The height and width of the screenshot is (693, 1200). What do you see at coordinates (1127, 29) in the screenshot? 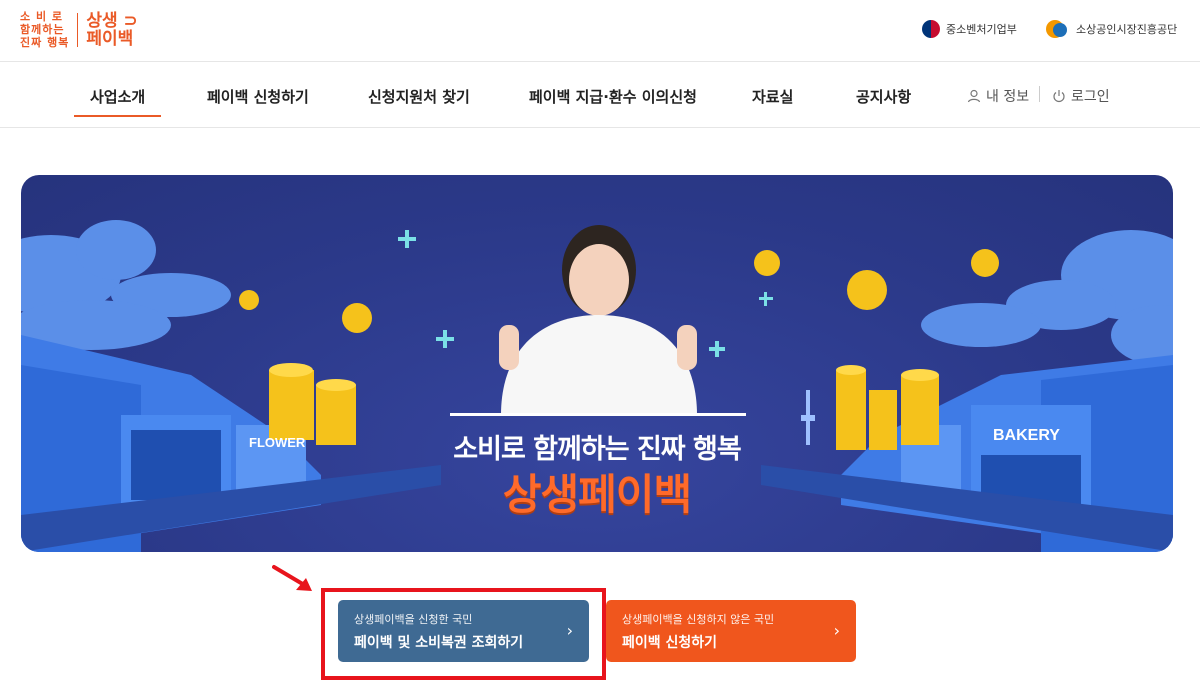
I see `org-name-semas: 소상공인시장진흥공단` at bounding box center [1127, 29].